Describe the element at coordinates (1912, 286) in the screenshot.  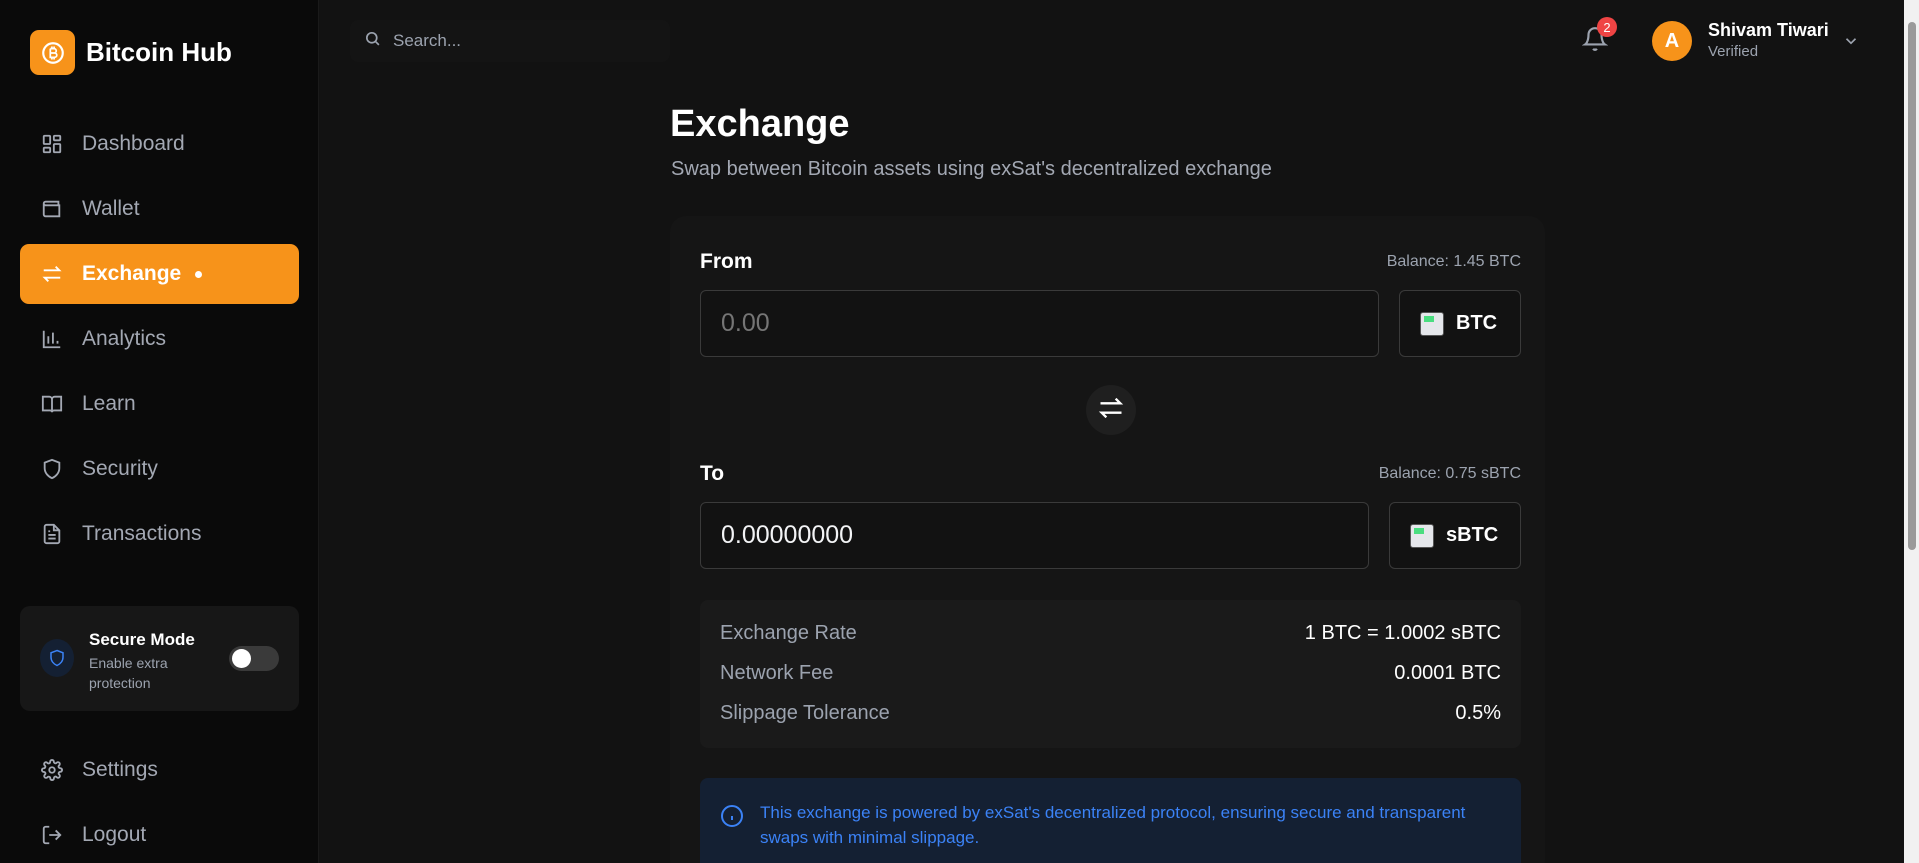
I see `scrollbar-thumb` at that location.